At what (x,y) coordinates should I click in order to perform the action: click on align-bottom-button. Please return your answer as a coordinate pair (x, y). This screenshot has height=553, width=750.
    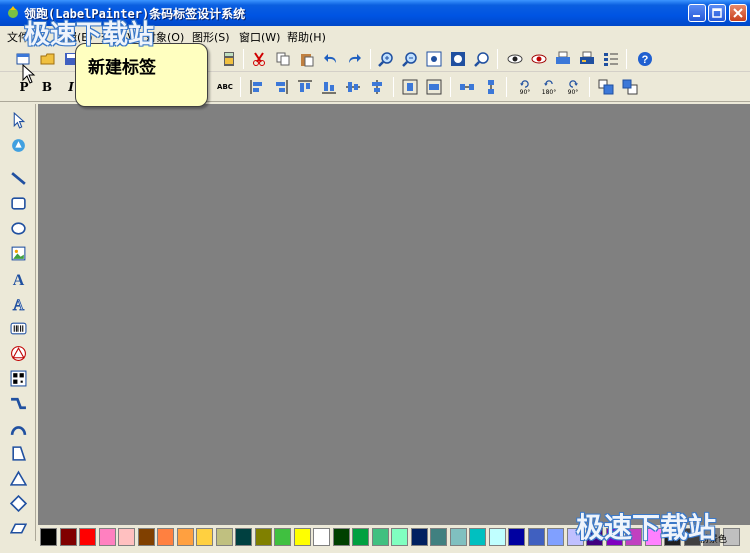
    Looking at the image, I should click on (329, 87).